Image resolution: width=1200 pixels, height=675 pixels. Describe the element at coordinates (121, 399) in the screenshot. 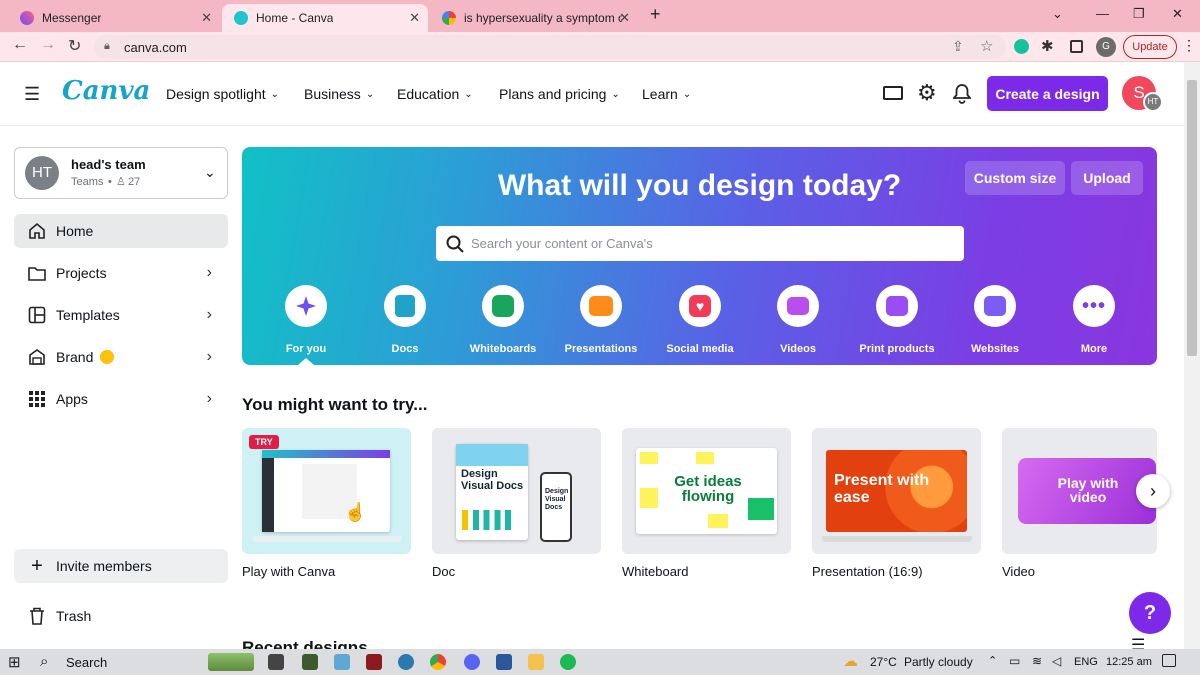

I see `sidebar-item-apps: Apps ›` at that location.